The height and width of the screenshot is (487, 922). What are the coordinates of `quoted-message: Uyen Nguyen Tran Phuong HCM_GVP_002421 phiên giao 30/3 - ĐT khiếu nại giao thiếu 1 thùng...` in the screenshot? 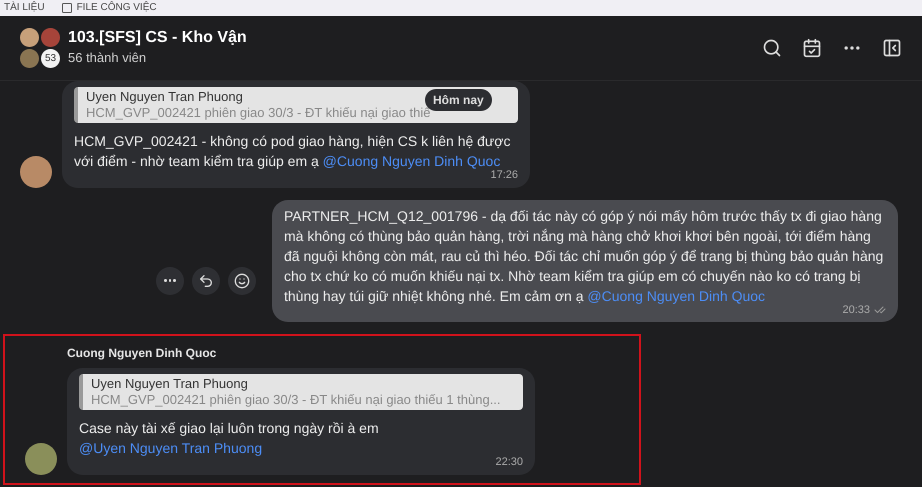 It's located at (301, 392).